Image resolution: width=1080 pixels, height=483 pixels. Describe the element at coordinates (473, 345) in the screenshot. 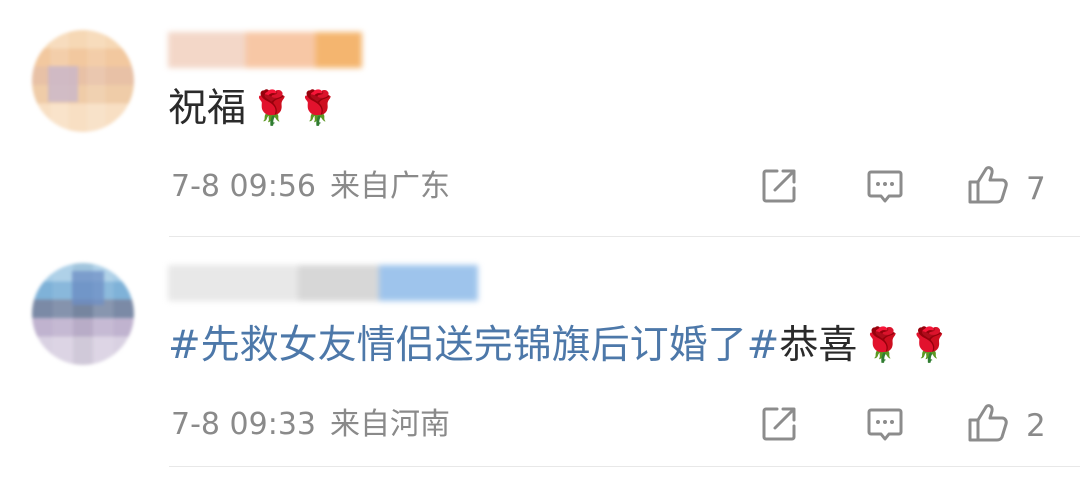

I see `hashtag-link: #先救女友情侣送完锦旗后订婚了#` at that location.